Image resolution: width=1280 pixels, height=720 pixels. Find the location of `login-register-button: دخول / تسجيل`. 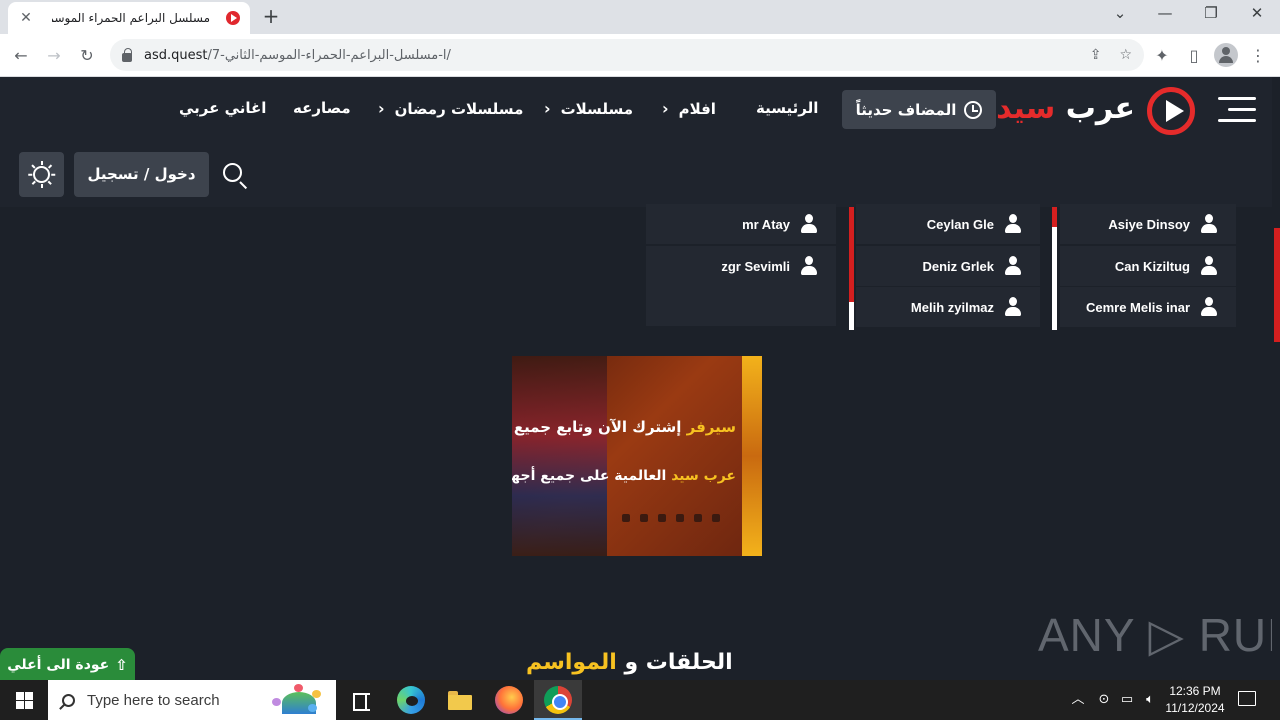

login-register-button: دخول / تسجيل is located at coordinates (141, 174).